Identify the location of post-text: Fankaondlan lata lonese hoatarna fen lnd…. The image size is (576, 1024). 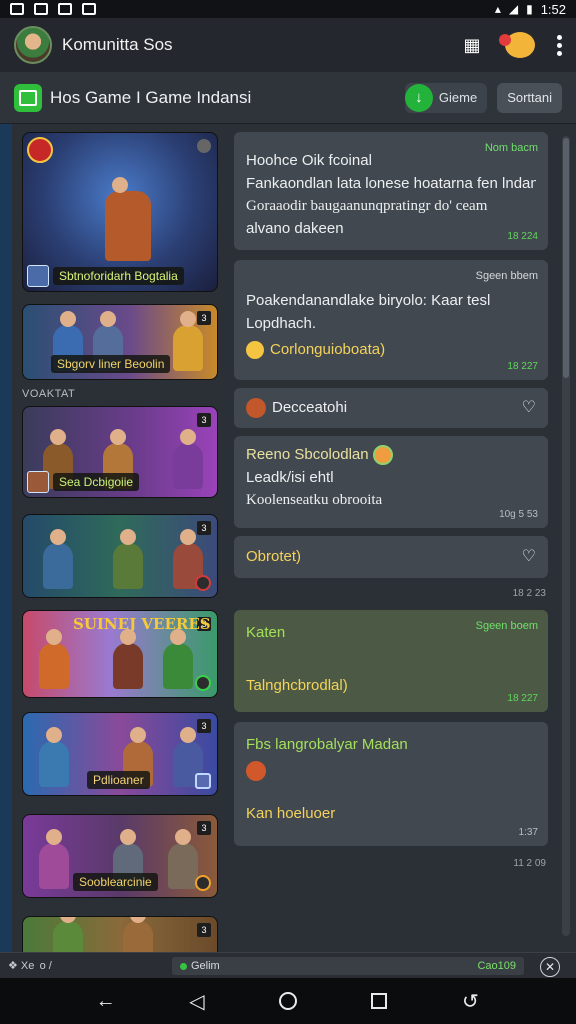
(391, 183).